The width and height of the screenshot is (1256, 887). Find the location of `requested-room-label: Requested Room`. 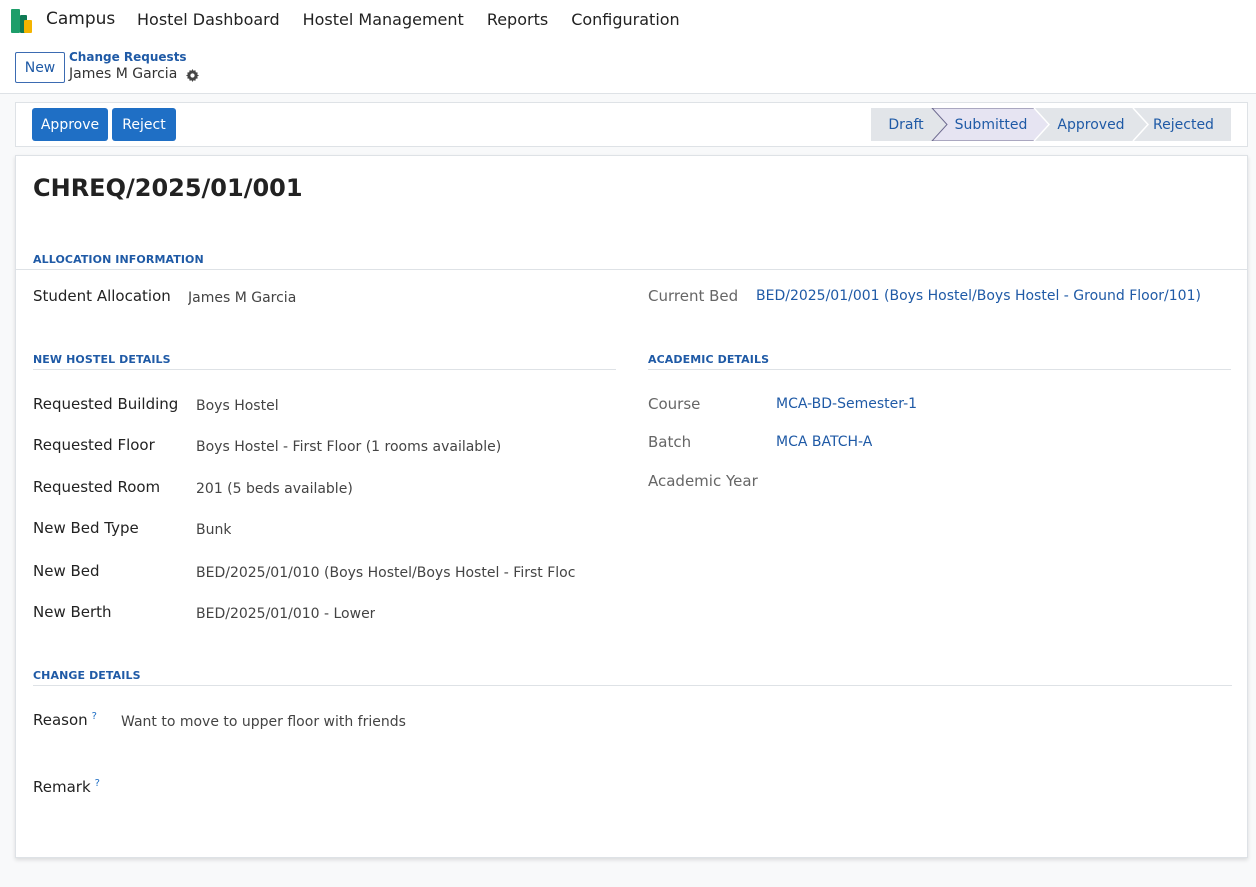

requested-room-label: Requested Room is located at coordinates (97, 487).